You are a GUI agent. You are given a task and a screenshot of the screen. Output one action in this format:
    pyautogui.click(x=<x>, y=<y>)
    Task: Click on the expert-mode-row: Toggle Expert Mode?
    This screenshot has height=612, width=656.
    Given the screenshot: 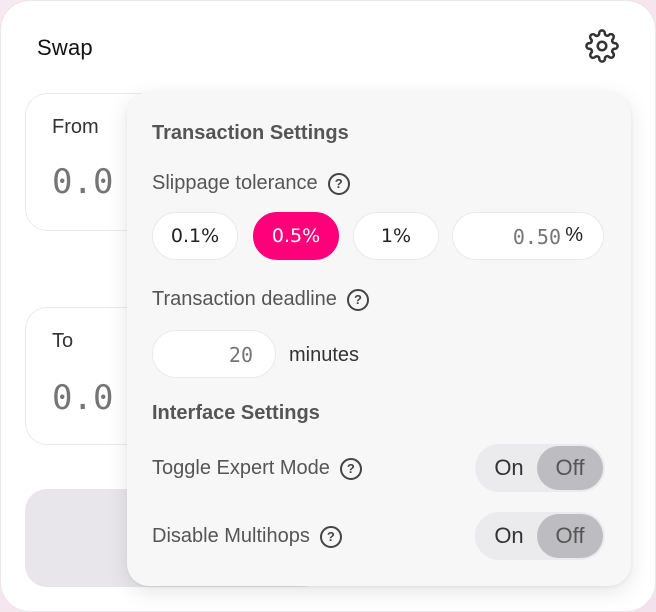 What is the action you would take?
    pyautogui.click(x=257, y=468)
    